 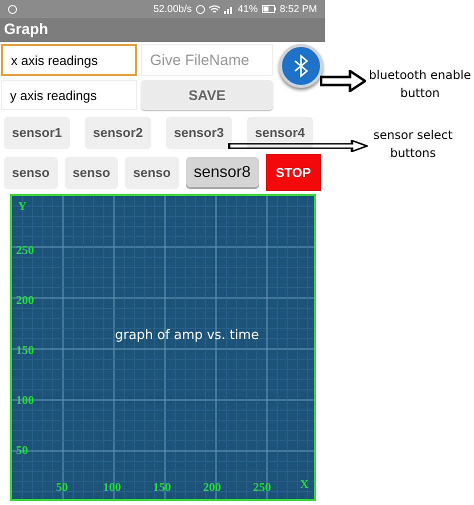 I want to click on x-tick-label: 200, so click(x=212, y=487).